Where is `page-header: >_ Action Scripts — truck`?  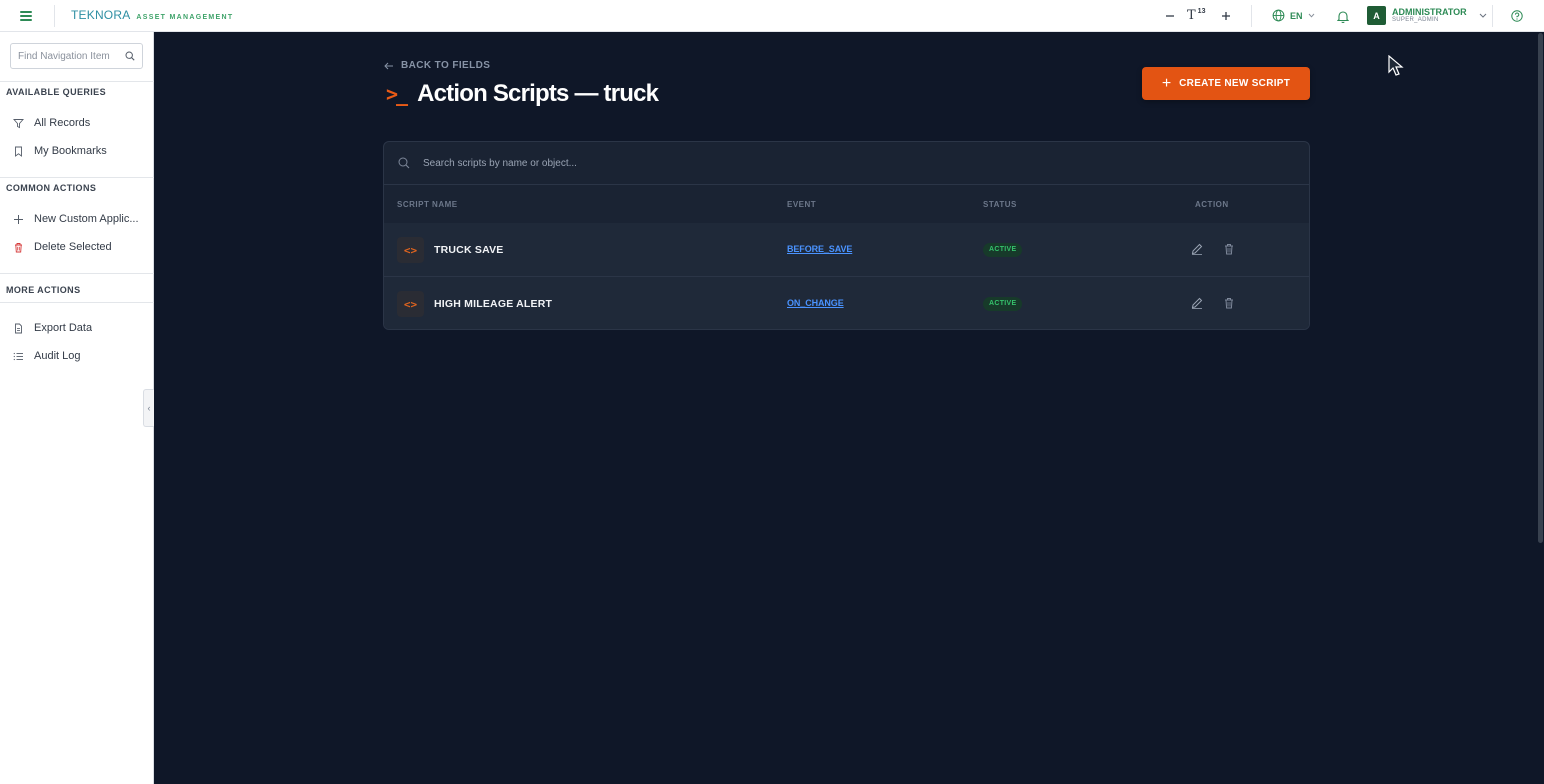 page-header: >_ Action Scripts — truck is located at coordinates (522, 94).